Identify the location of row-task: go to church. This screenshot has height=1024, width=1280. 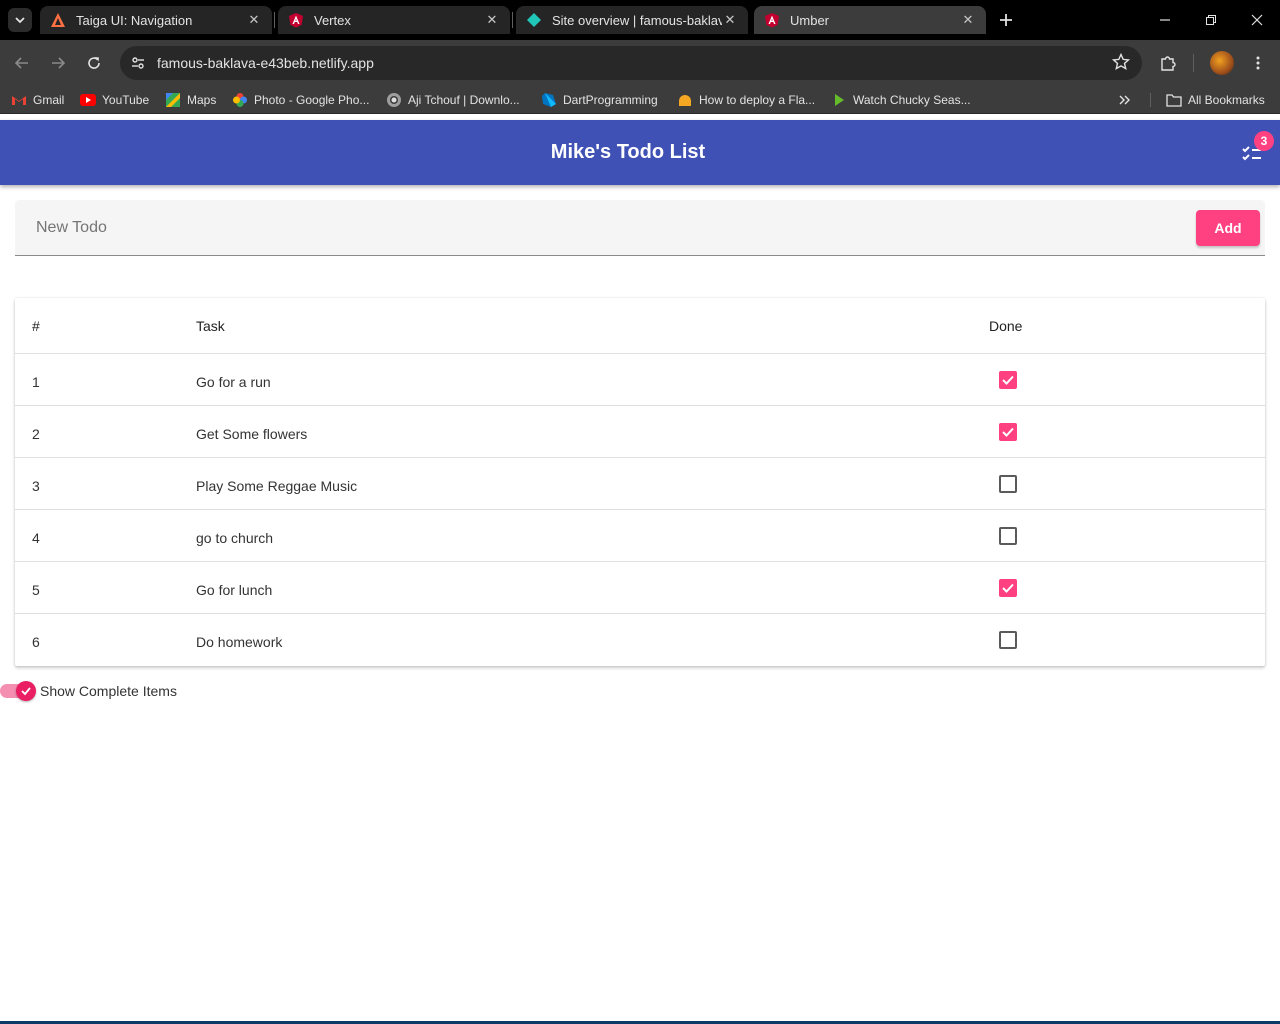
(235, 538).